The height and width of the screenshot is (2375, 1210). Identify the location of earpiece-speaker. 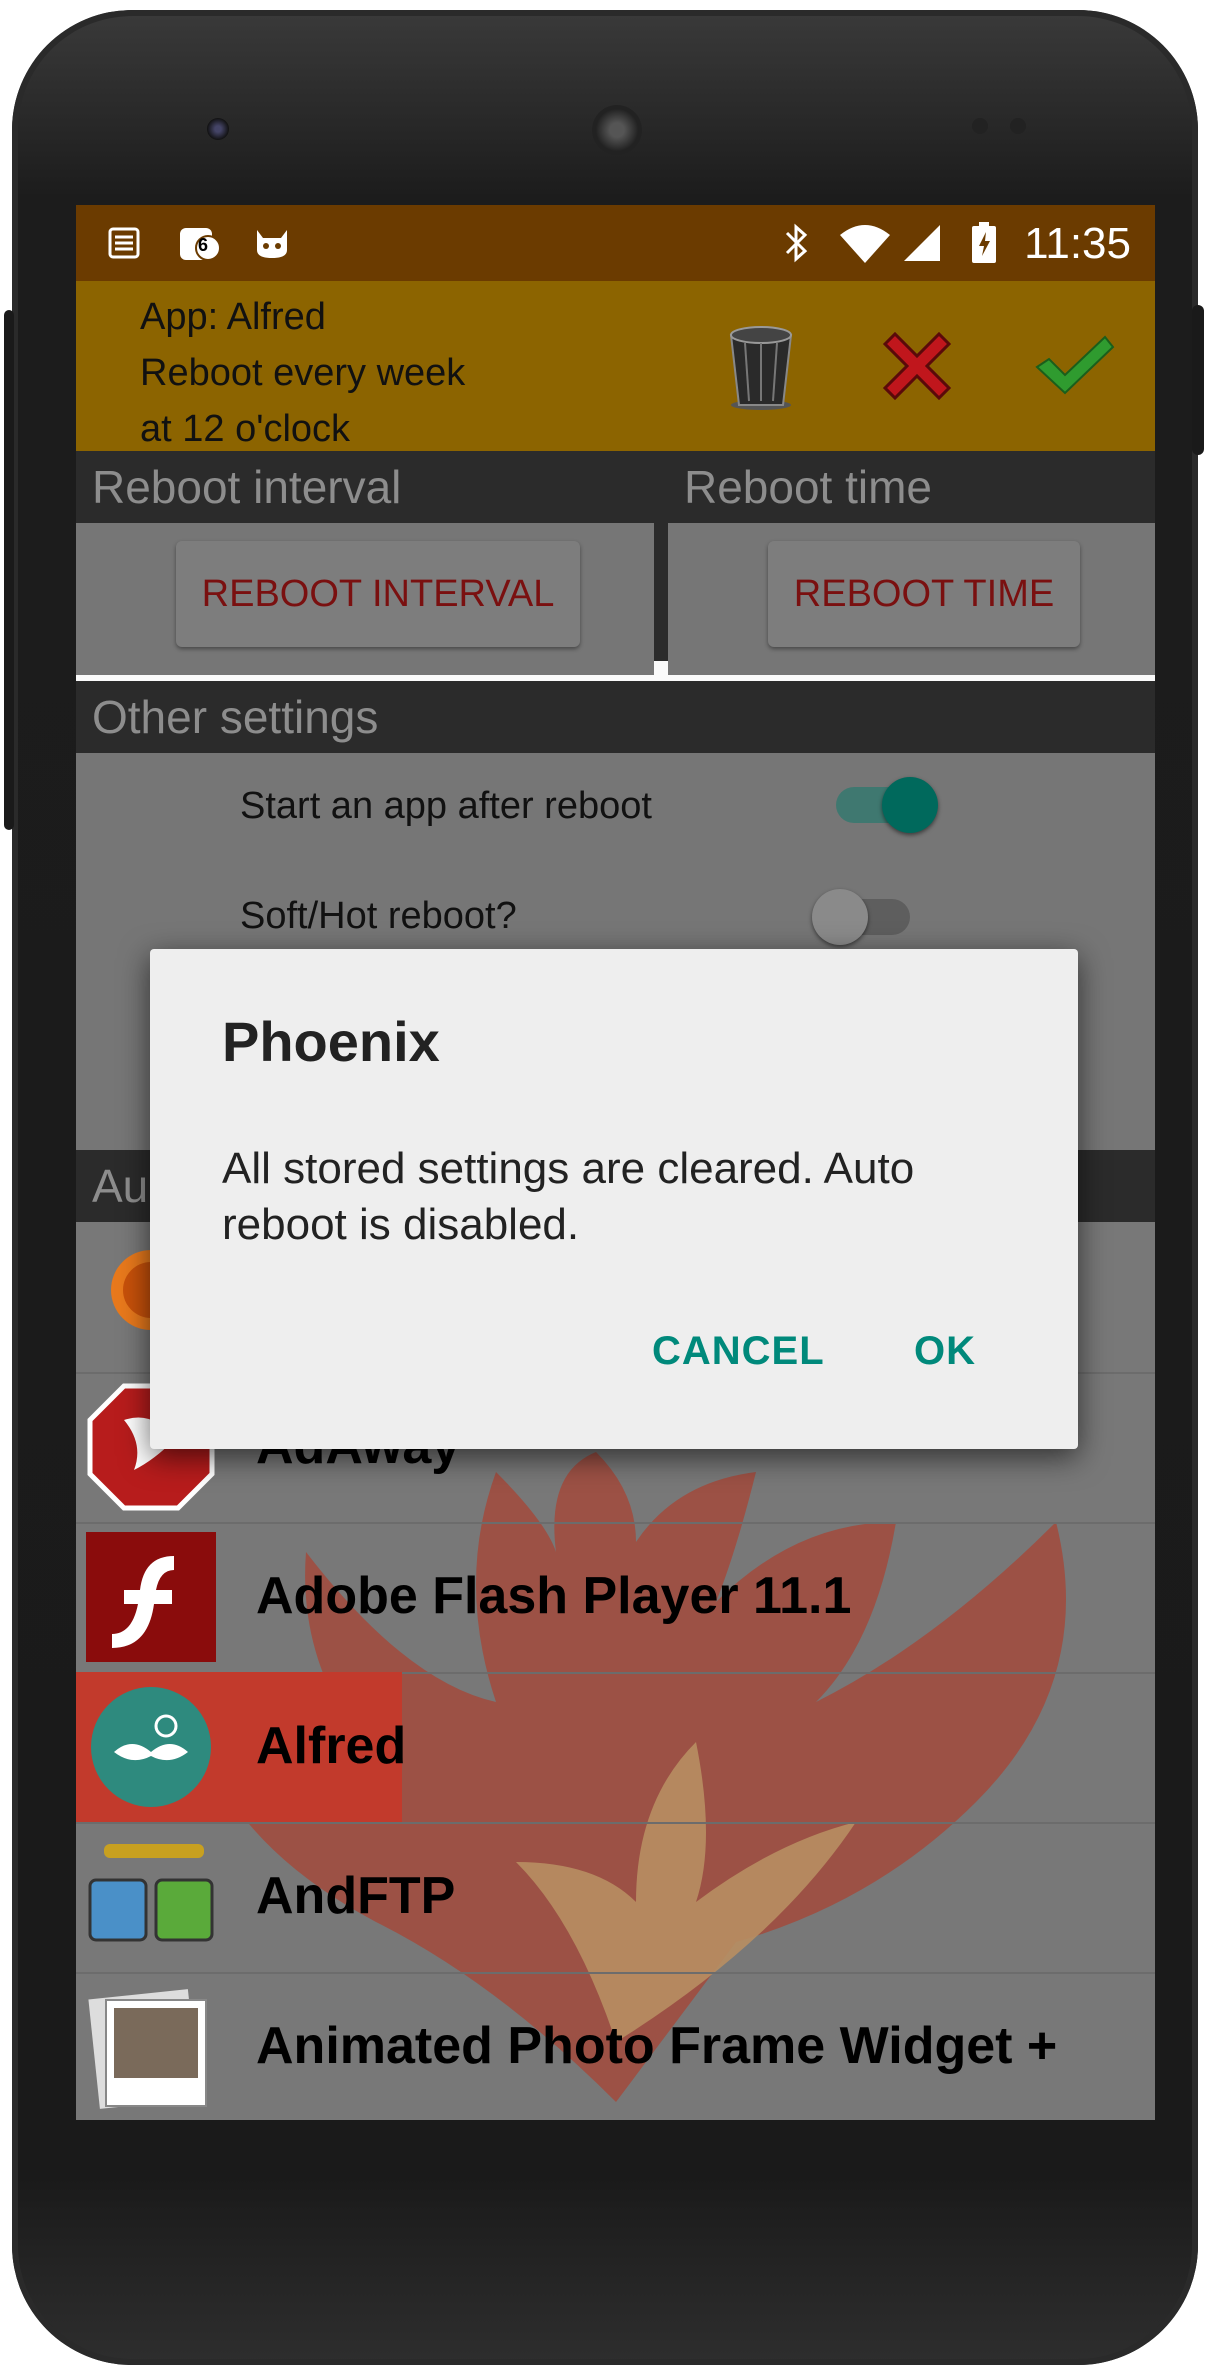
(617, 130).